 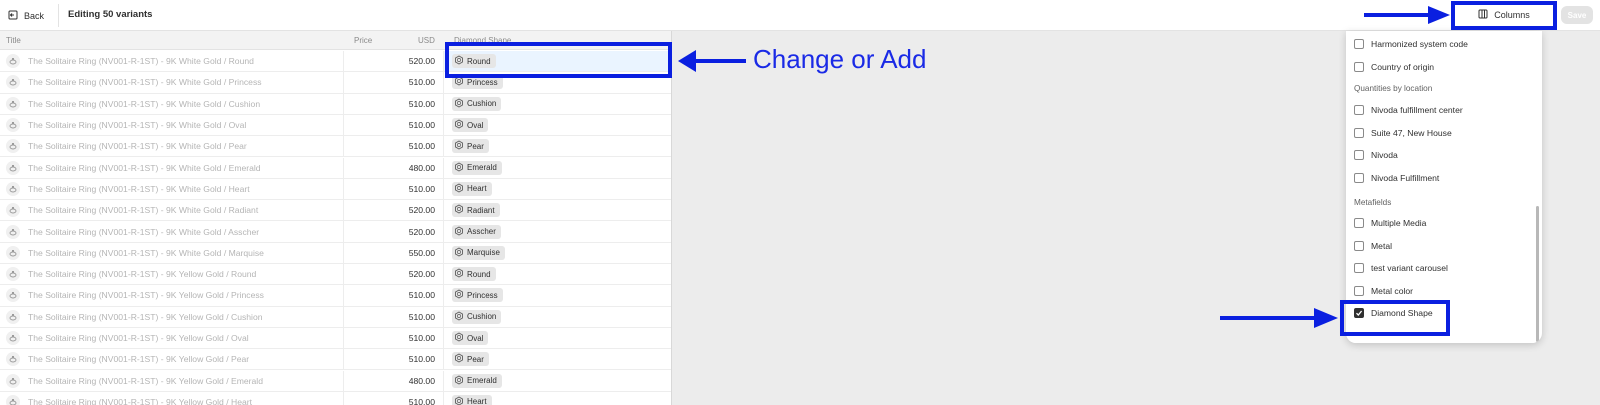 I want to click on column-option-suite-47-new-house: Suite 47, New House, so click(x=1403, y=133).